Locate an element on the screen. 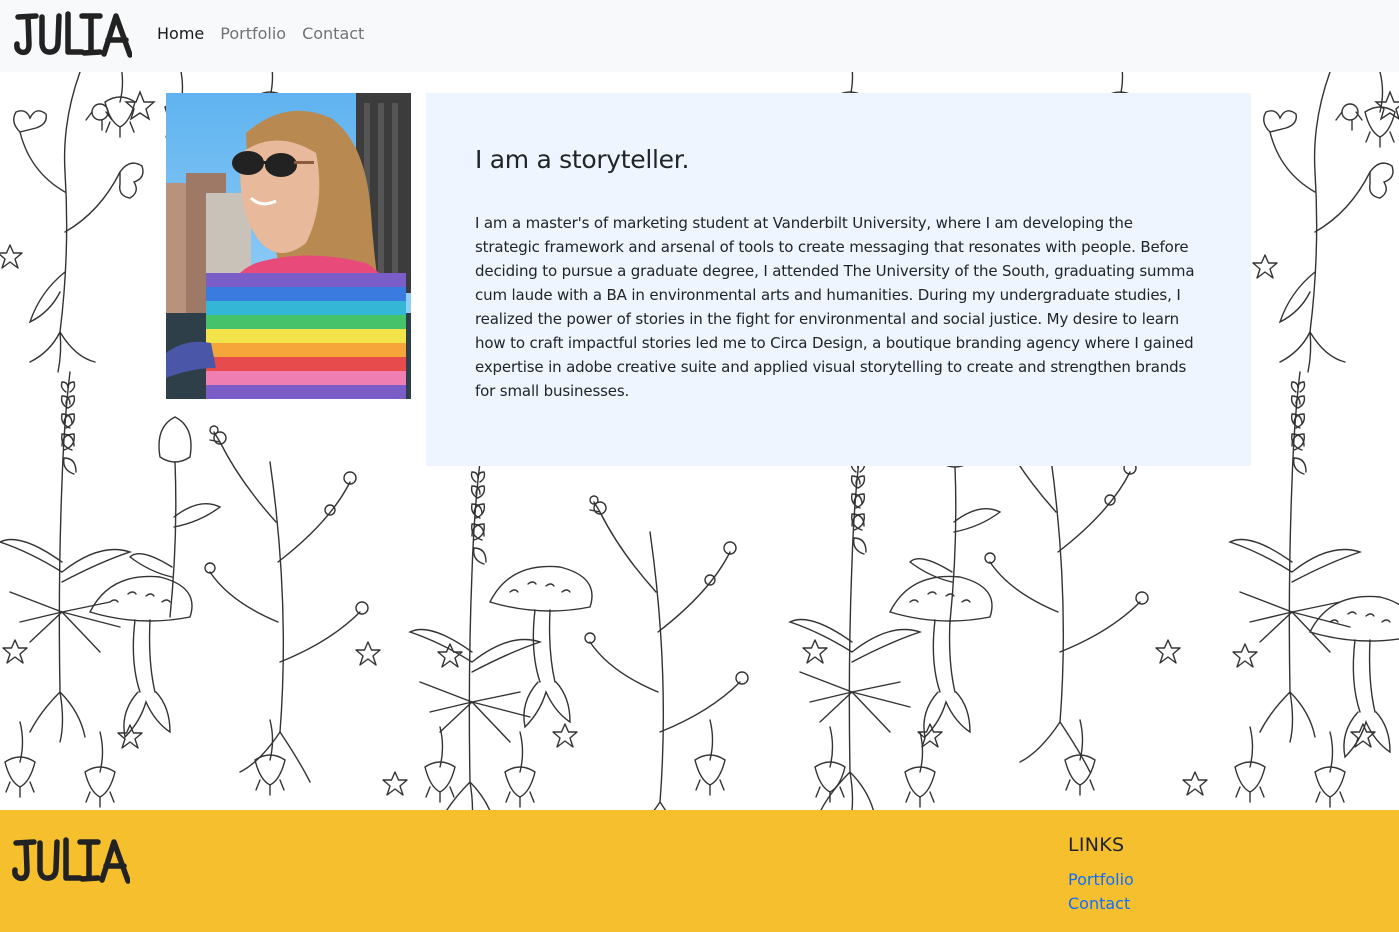 The height and width of the screenshot is (932, 1399). footer-brand-logo is located at coordinates (71, 861).